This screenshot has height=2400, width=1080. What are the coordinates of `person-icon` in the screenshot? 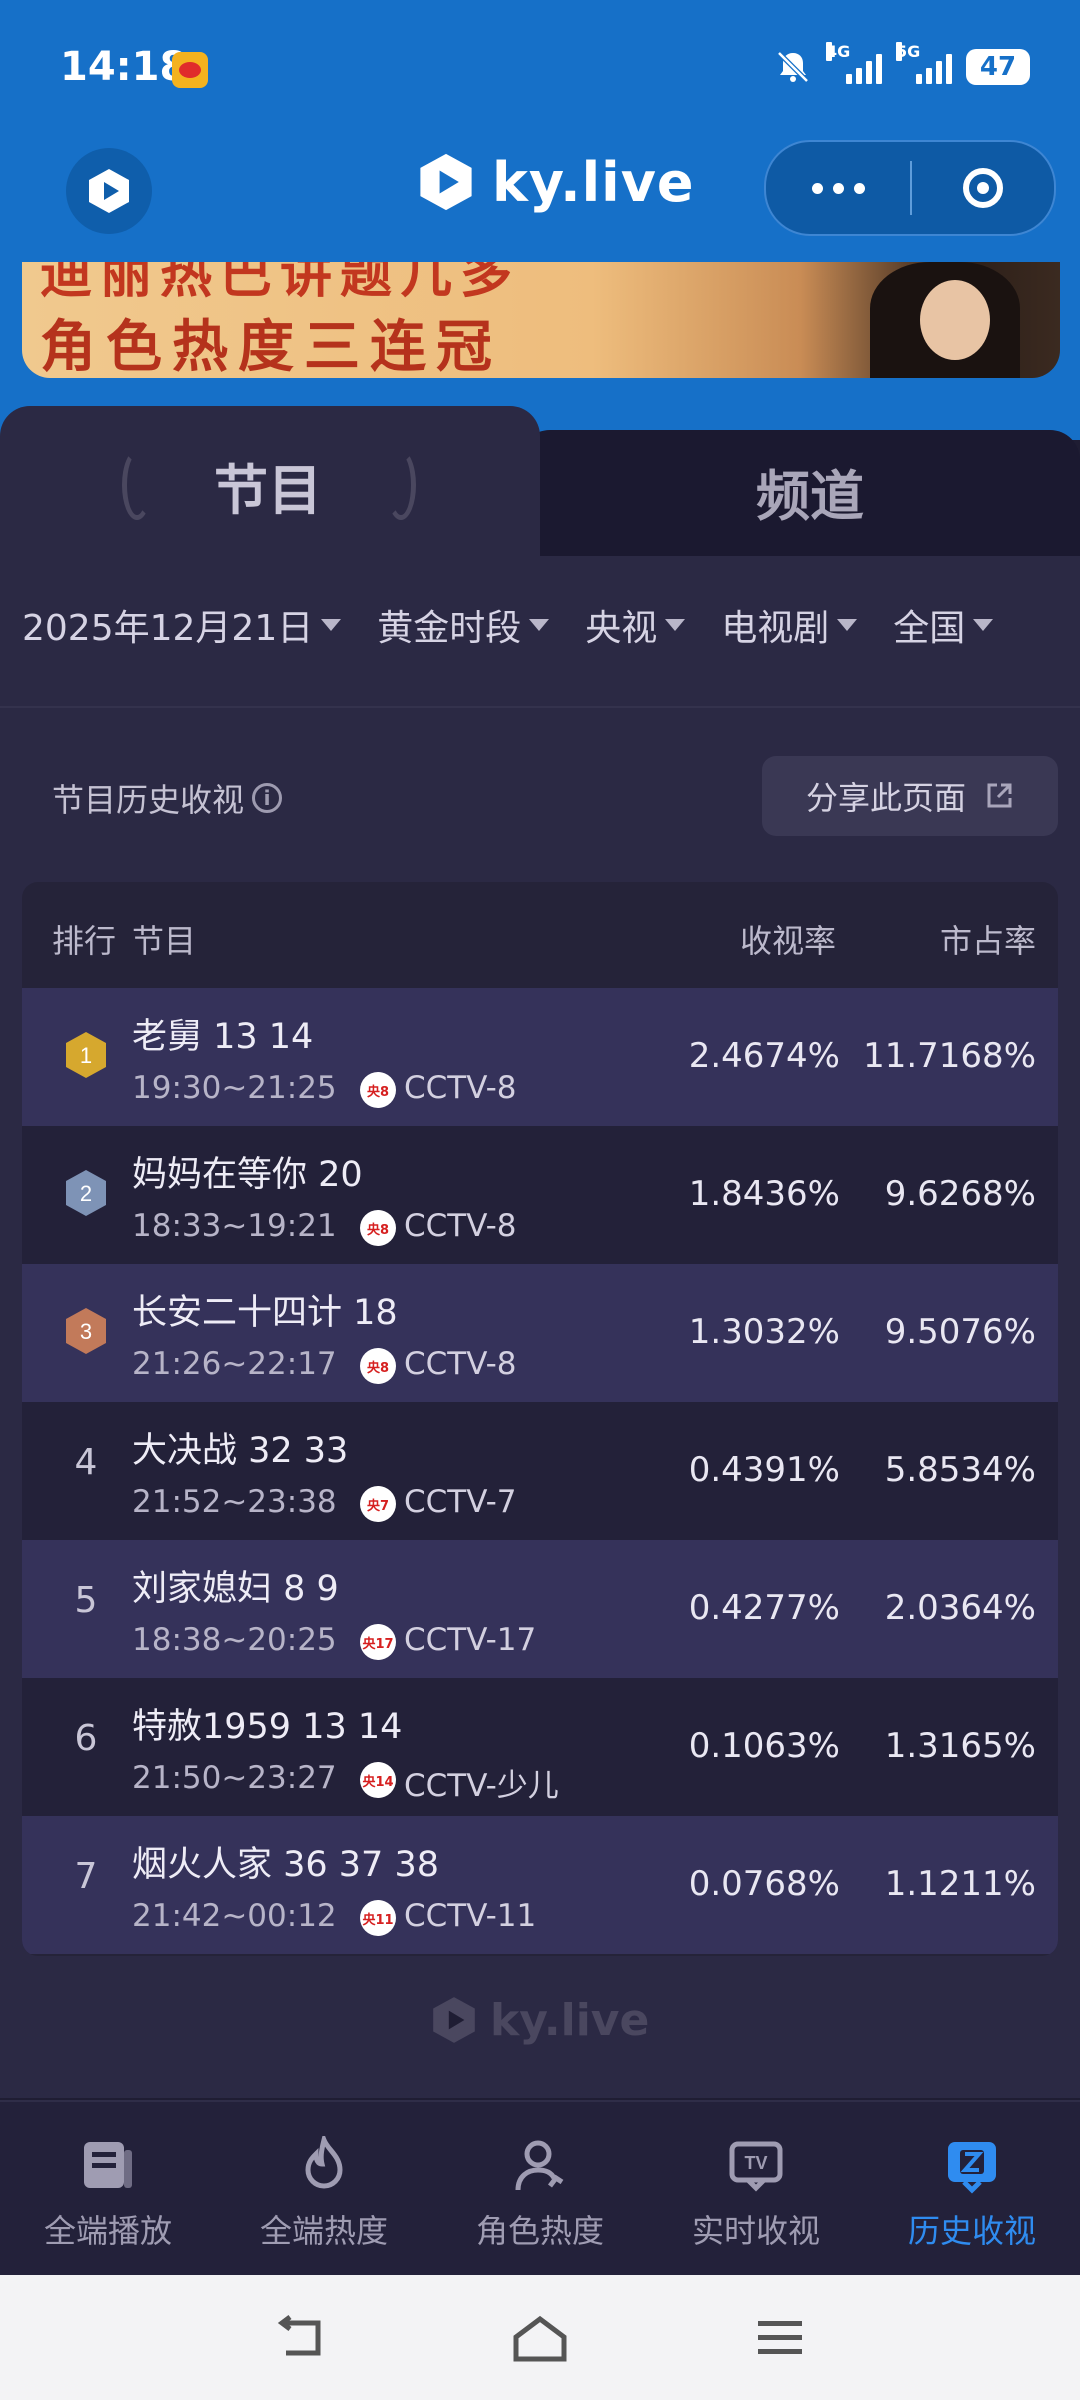 It's located at (539, 2165).